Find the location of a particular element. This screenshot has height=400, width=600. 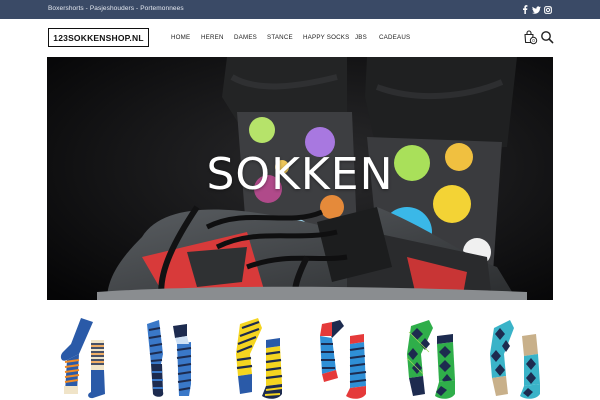

product-card-socks-green-argyle is located at coordinates (433, 357).